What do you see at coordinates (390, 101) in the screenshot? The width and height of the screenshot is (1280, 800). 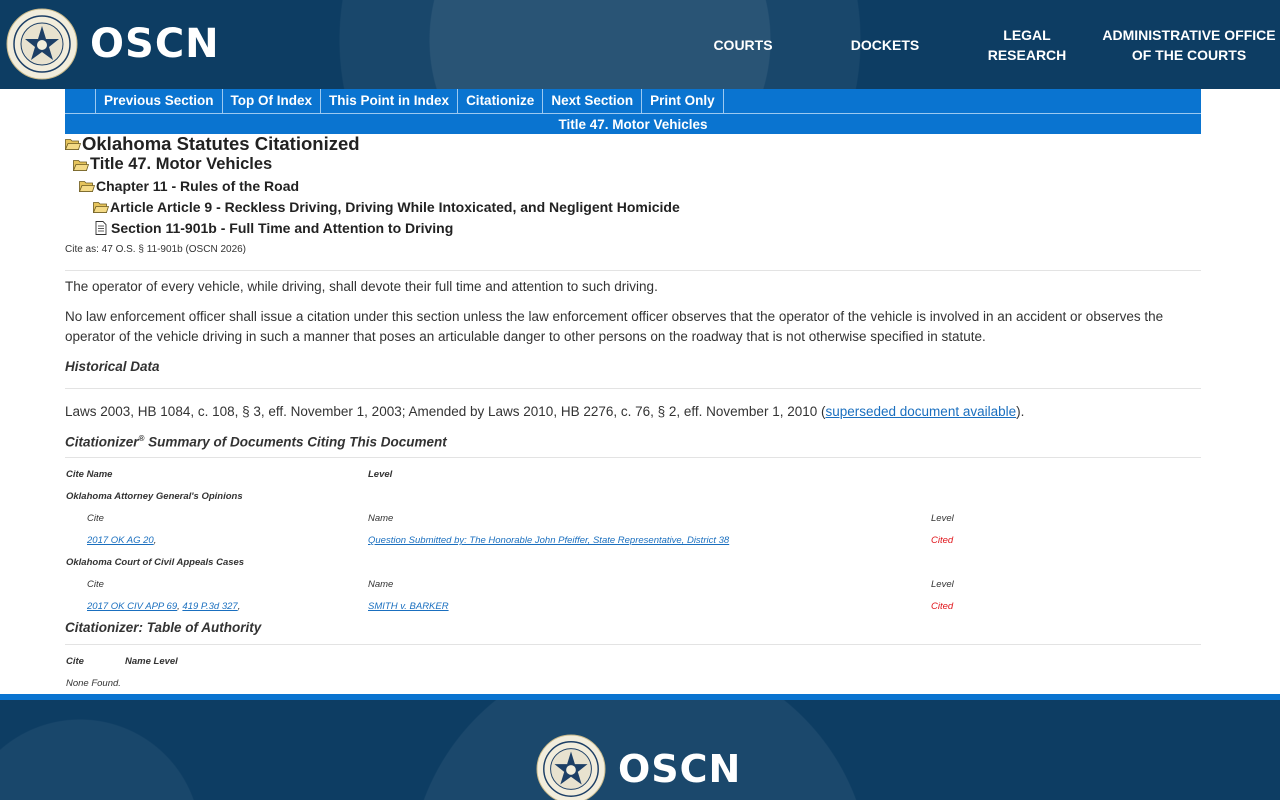 I see `this-point-in-index-button: This Point in Index` at bounding box center [390, 101].